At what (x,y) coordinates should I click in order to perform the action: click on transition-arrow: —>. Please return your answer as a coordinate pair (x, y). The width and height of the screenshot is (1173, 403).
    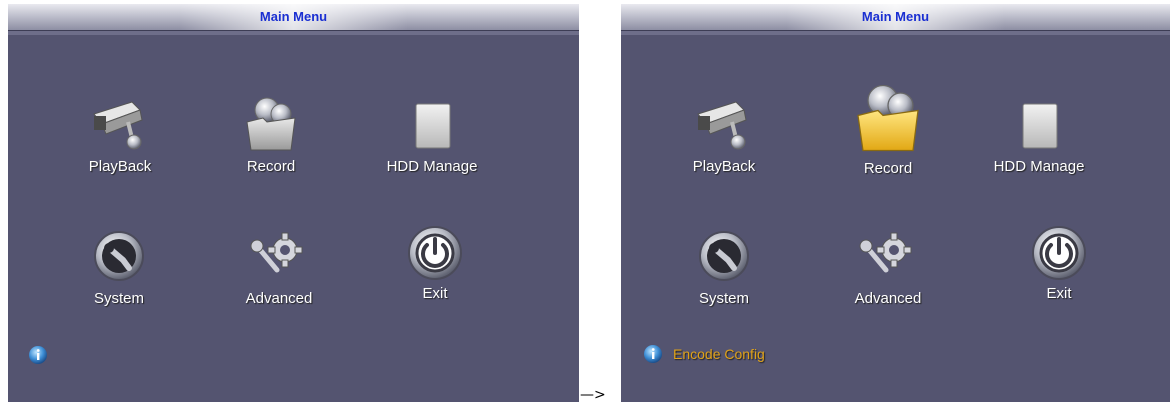
    Looking at the image, I should click on (593, 395).